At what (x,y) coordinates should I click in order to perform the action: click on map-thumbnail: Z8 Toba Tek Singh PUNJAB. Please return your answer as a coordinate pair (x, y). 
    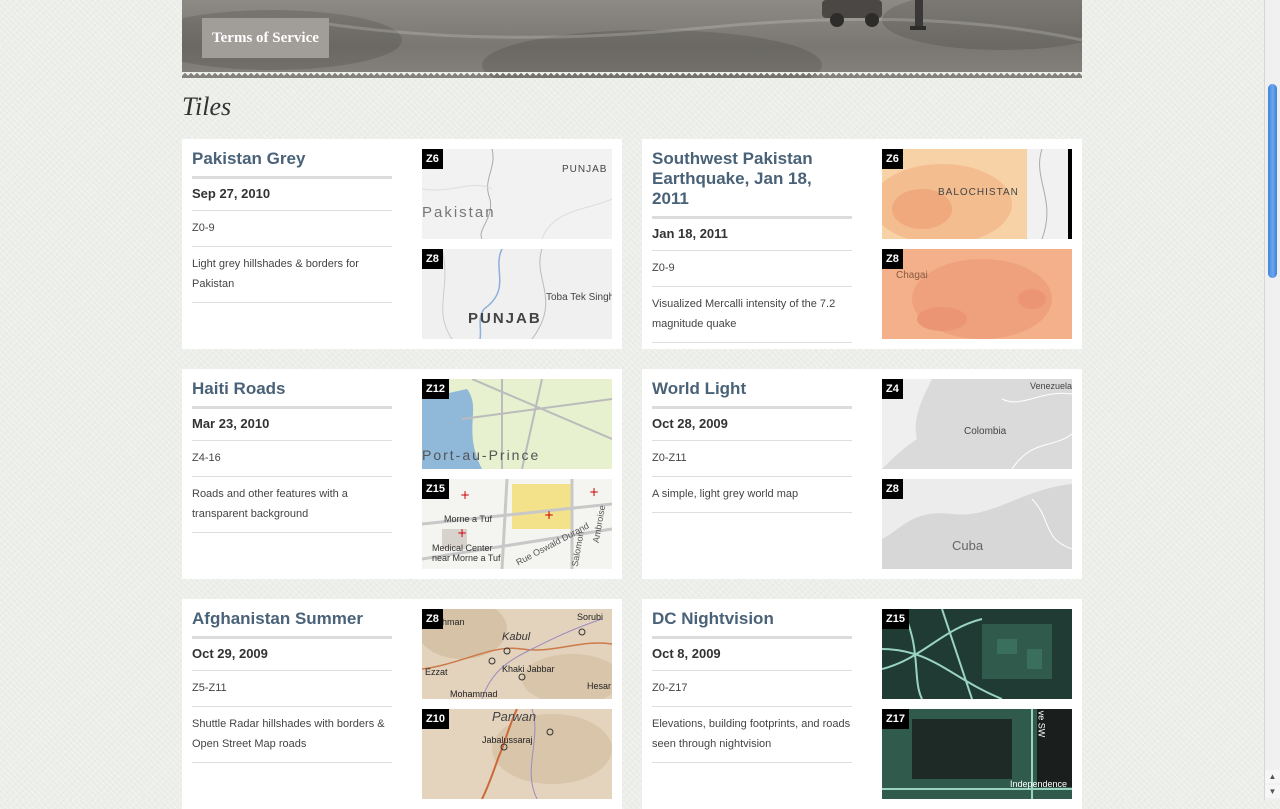
    Looking at the image, I should click on (517, 294).